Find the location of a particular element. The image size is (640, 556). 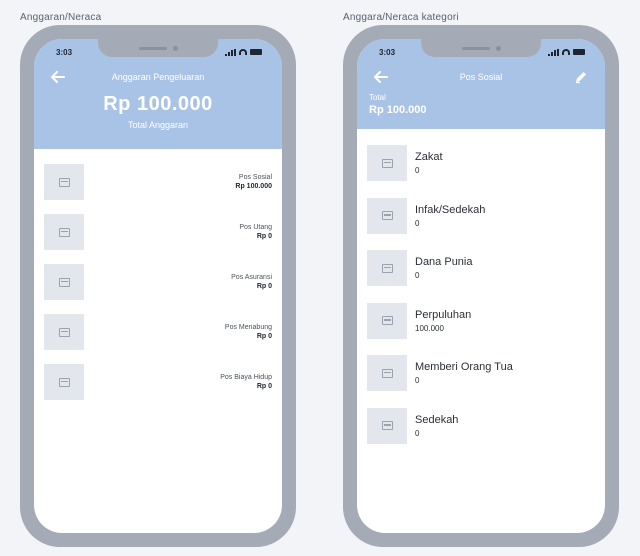

list-item: Zakat 0 is located at coordinates (481, 163).